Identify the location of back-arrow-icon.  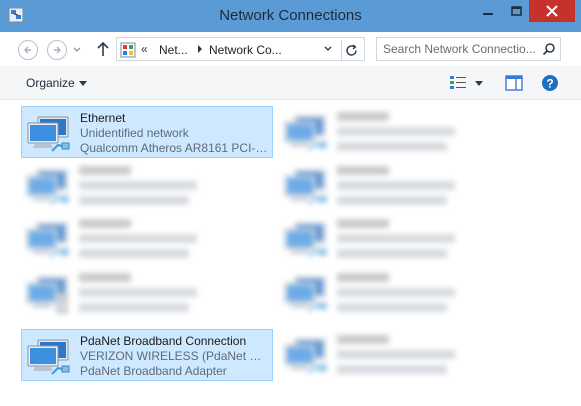
(27, 50).